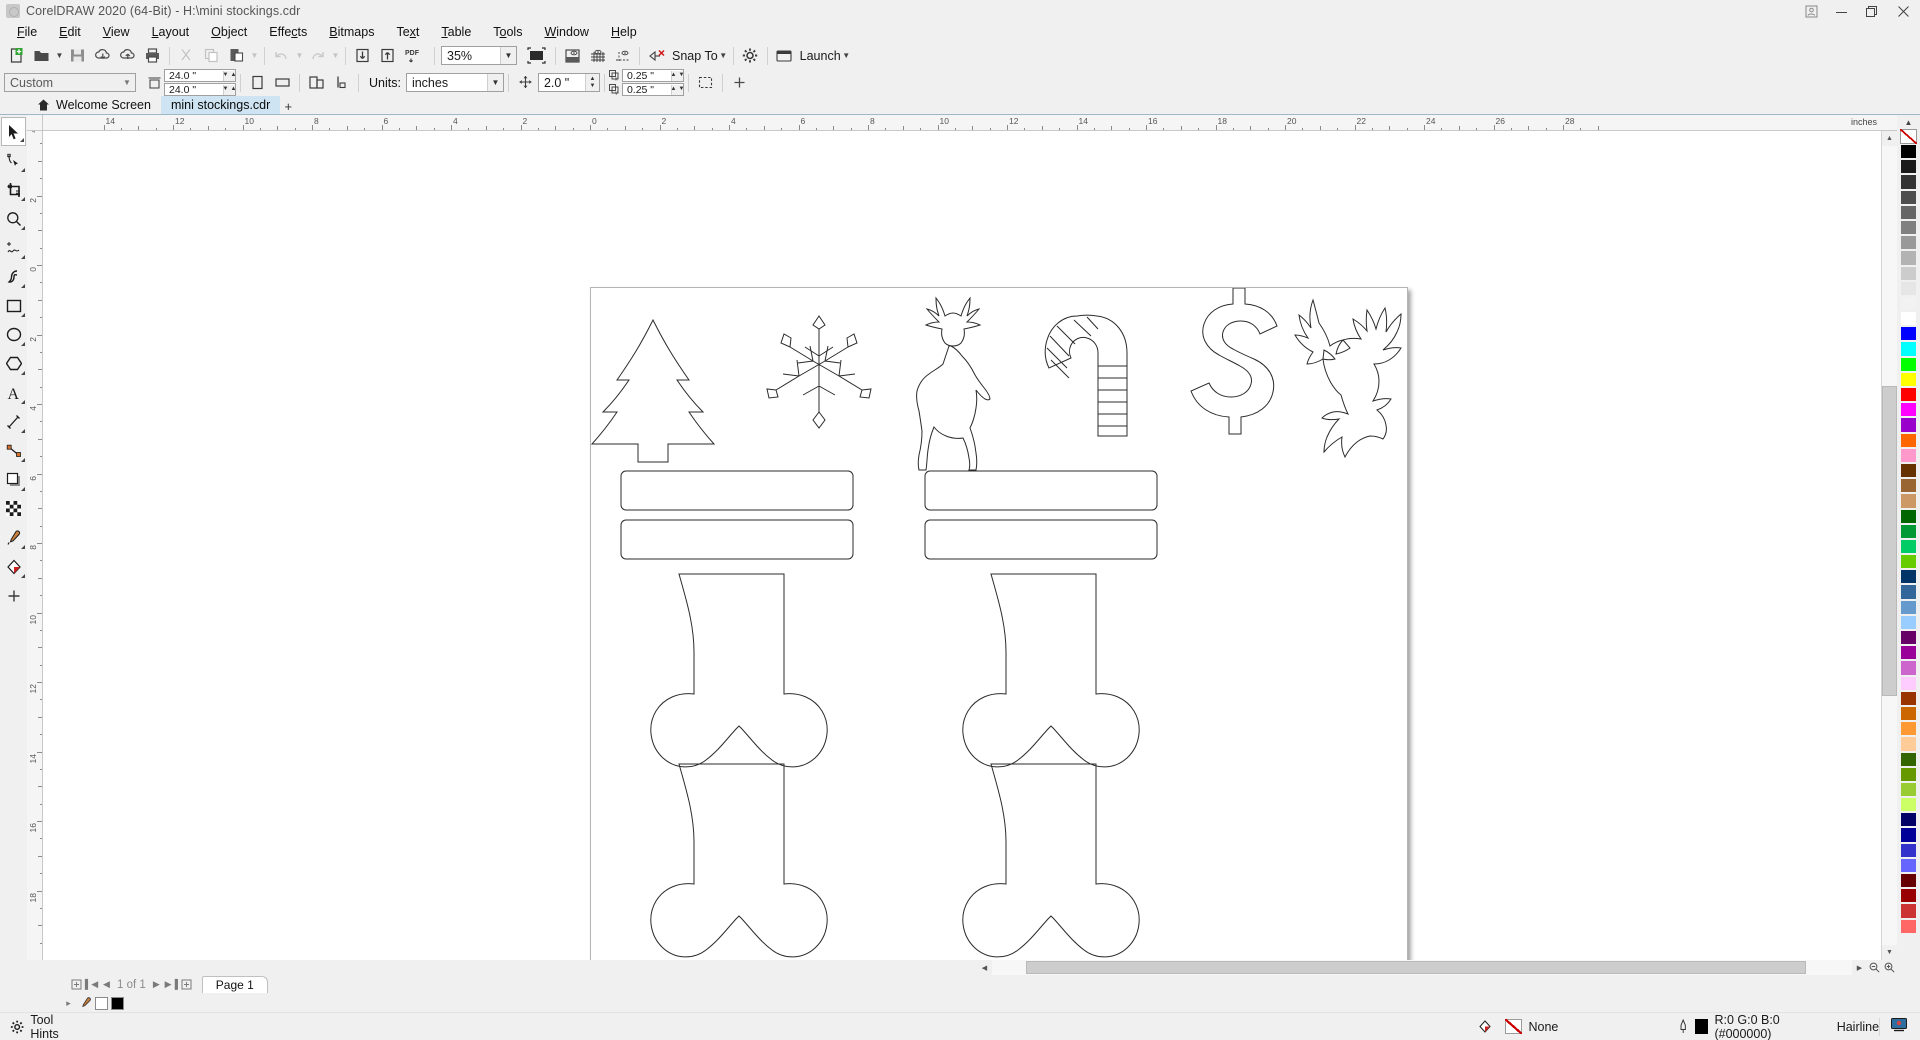 This screenshot has height=1040, width=1920. What do you see at coordinates (1874, 967) in the screenshot?
I see `zoom-out-button` at bounding box center [1874, 967].